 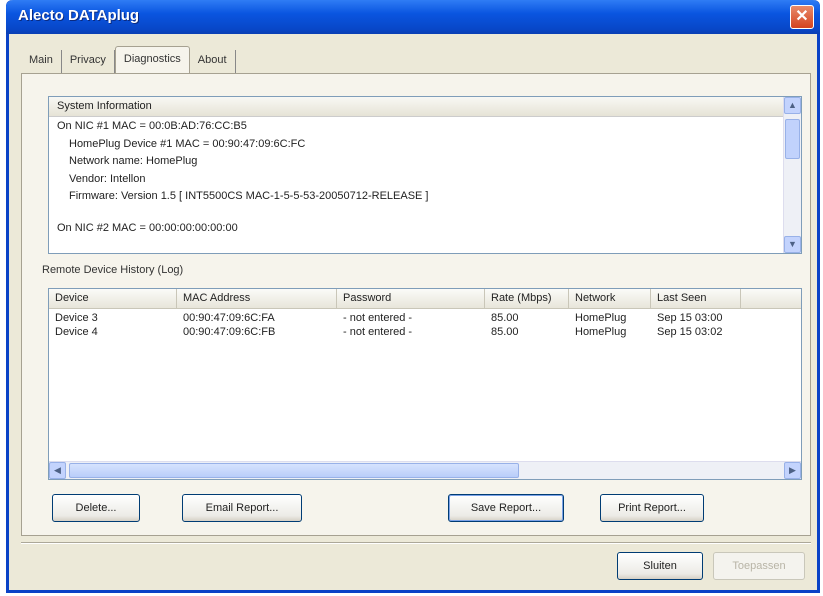 What do you see at coordinates (76, 318) in the screenshot?
I see `cell-device: Device 3` at bounding box center [76, 318].